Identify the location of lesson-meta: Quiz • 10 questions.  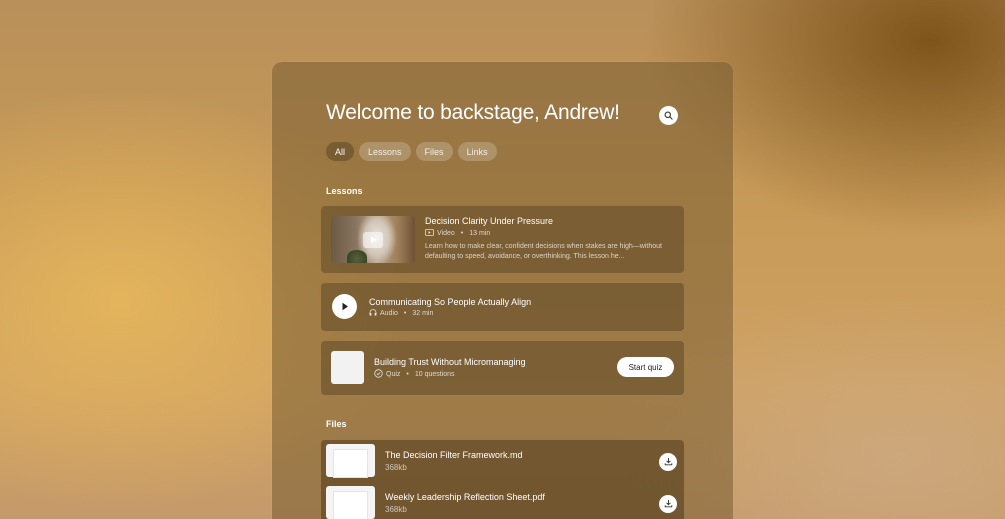
(414, 374).